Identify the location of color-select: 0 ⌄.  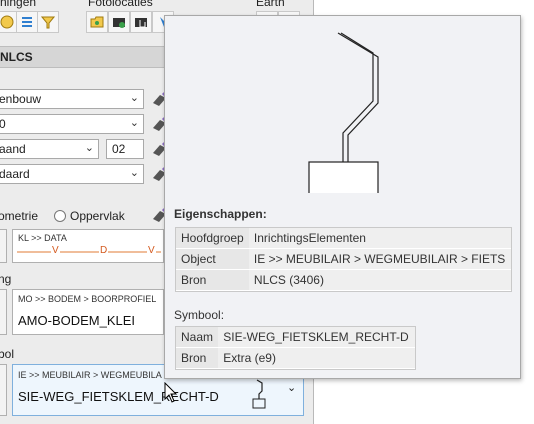
(72, 124).